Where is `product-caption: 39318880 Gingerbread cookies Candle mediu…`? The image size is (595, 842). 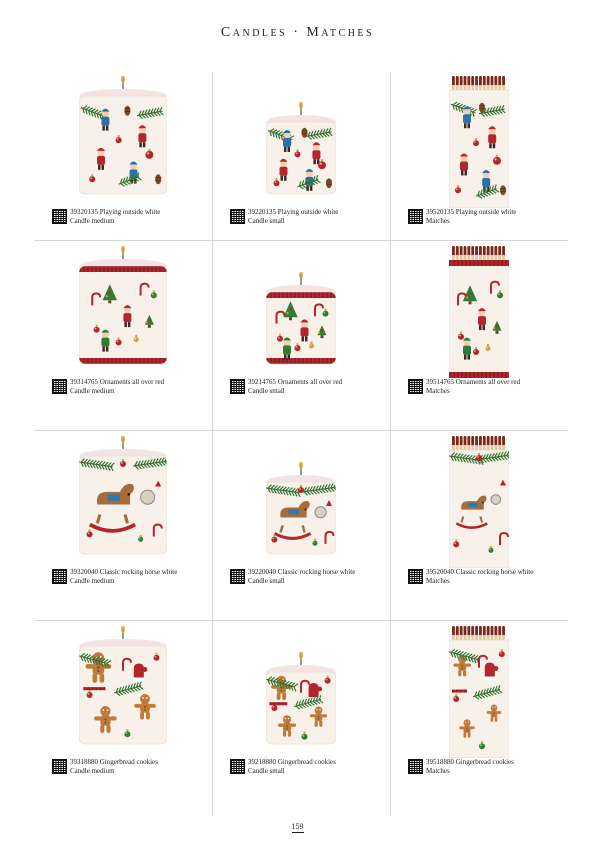
product-caption: 39318880 Gingerbread cookies Candle mediu… is located at coordinates (131, 767).